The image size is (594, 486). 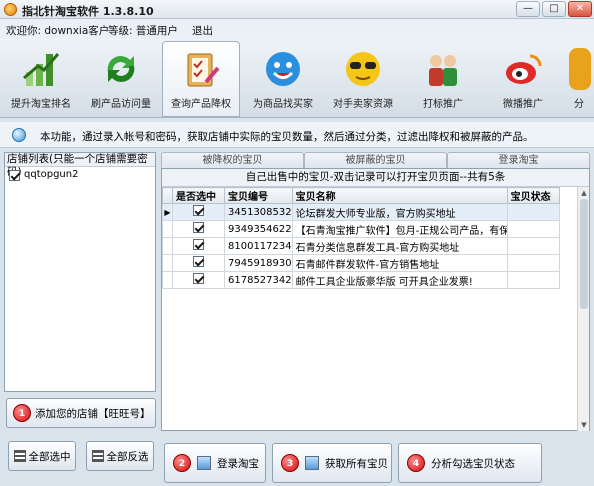 I want to click on product-id: 3451308532, so click(x=258, y=212).